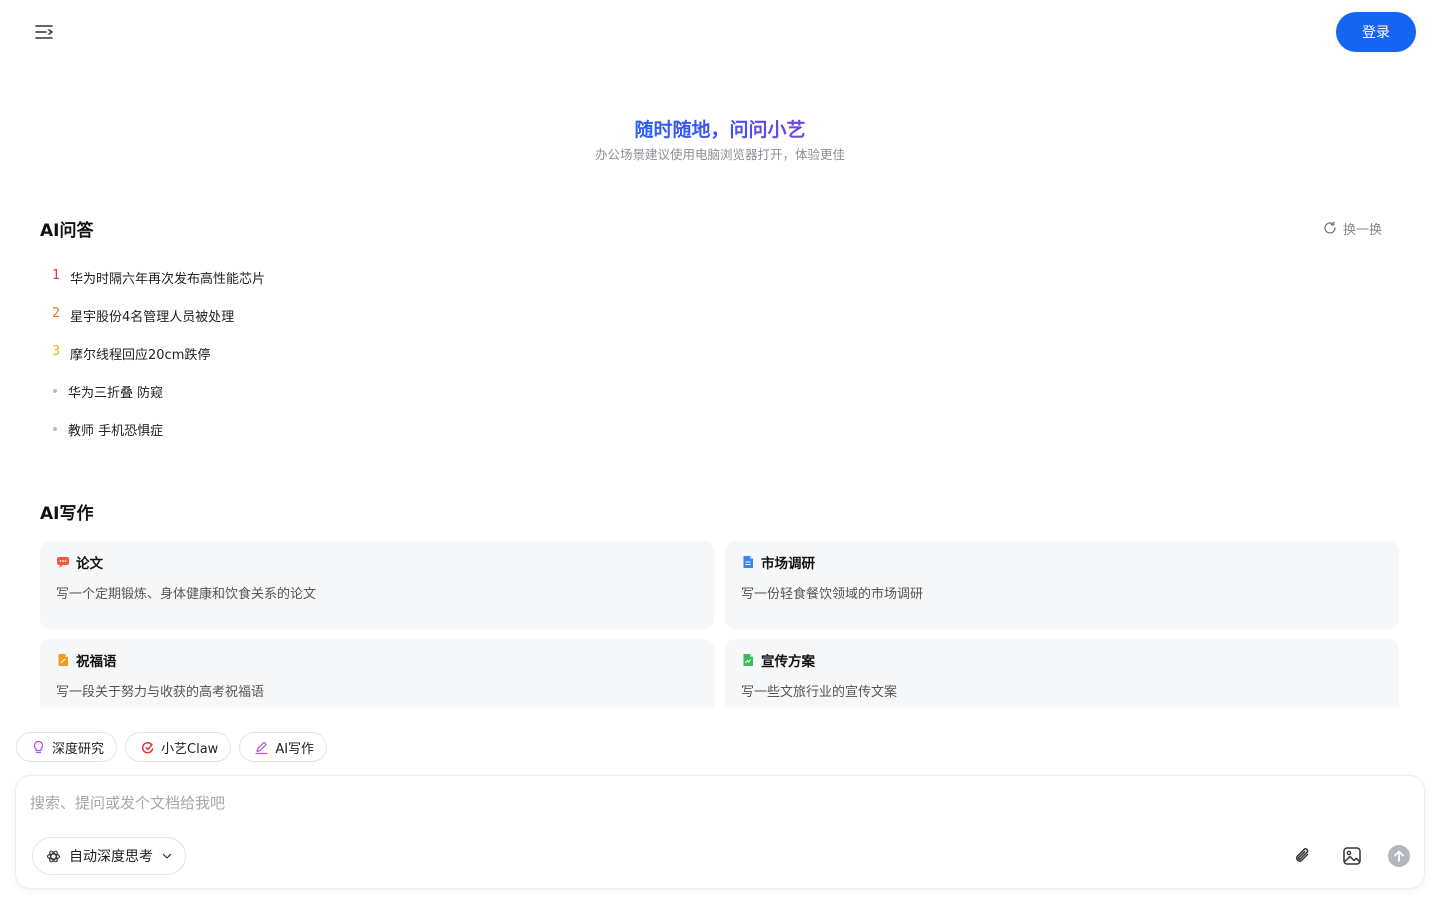  I want to click on promo-plan-icon, so click(748, 660).